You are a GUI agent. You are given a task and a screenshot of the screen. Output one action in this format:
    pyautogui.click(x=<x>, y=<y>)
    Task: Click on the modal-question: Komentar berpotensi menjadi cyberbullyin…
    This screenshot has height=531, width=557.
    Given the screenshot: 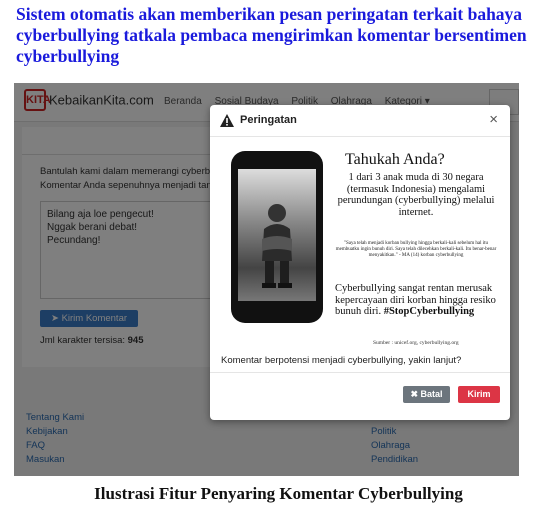 What is the action you would take?
    pyautogui.click(x=341, y=360)
    